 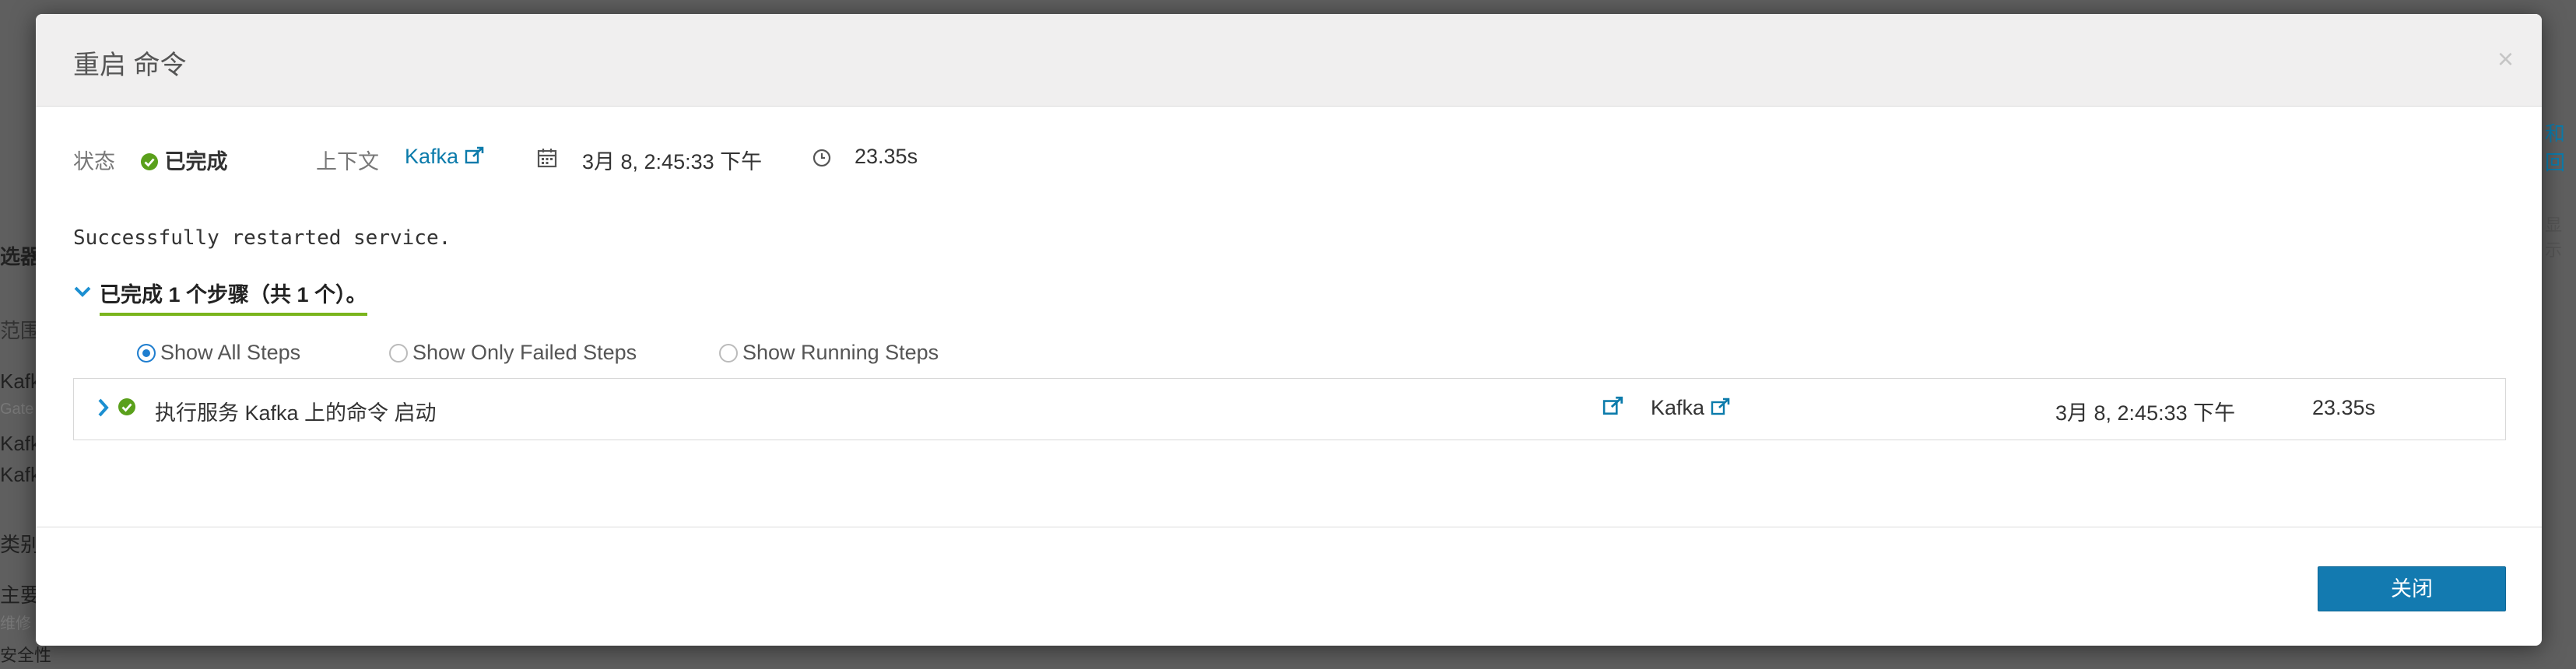 I want to click on filter-all-label: Show All Steps, so click(x=231, y=352).